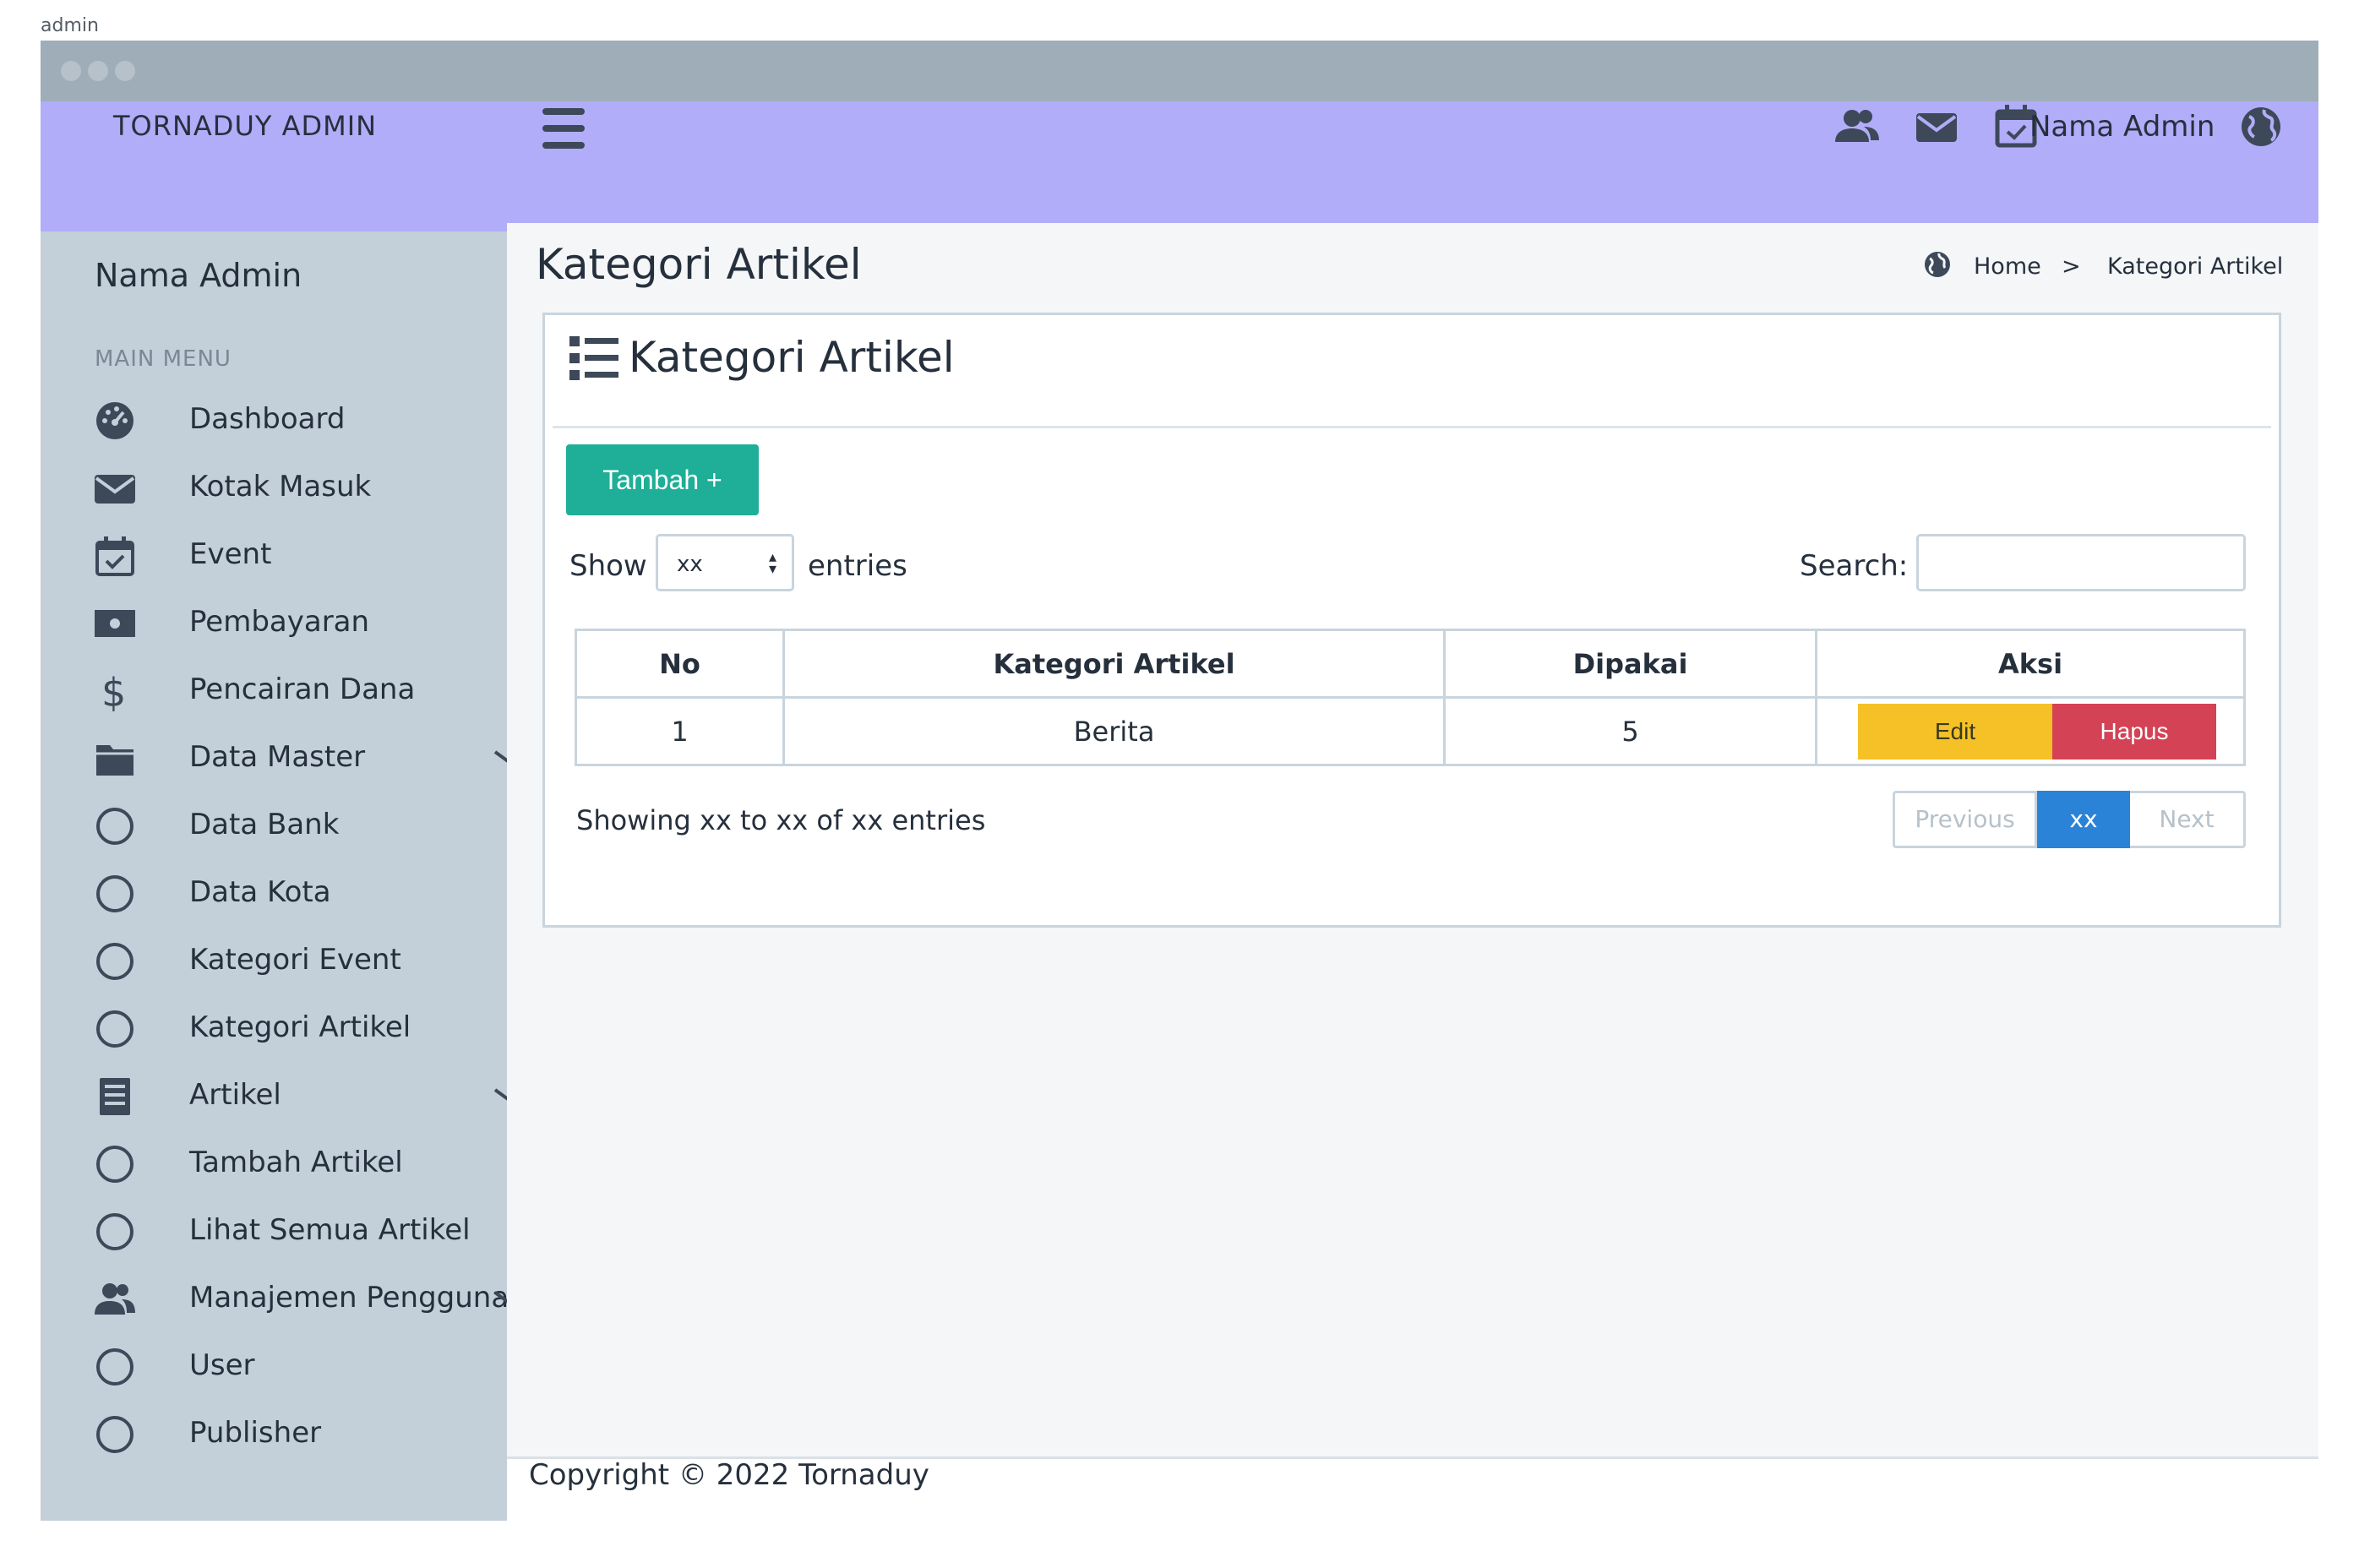  What do you see at coordinates (1966, 819) in the screenshot?
I see `pagination-previous: Previous` at bounding box center [1966, 819].